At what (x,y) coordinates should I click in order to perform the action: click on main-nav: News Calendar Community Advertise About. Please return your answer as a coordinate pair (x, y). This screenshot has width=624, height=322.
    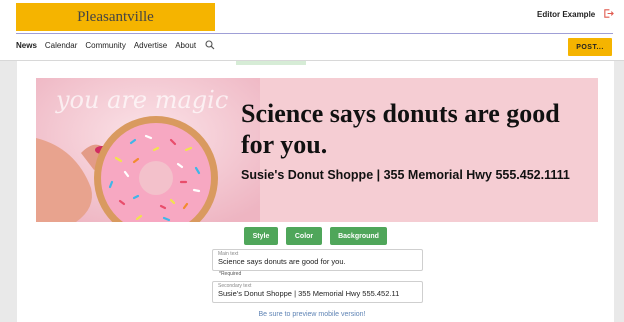
    Looking at the image, I should click on (115, 45).